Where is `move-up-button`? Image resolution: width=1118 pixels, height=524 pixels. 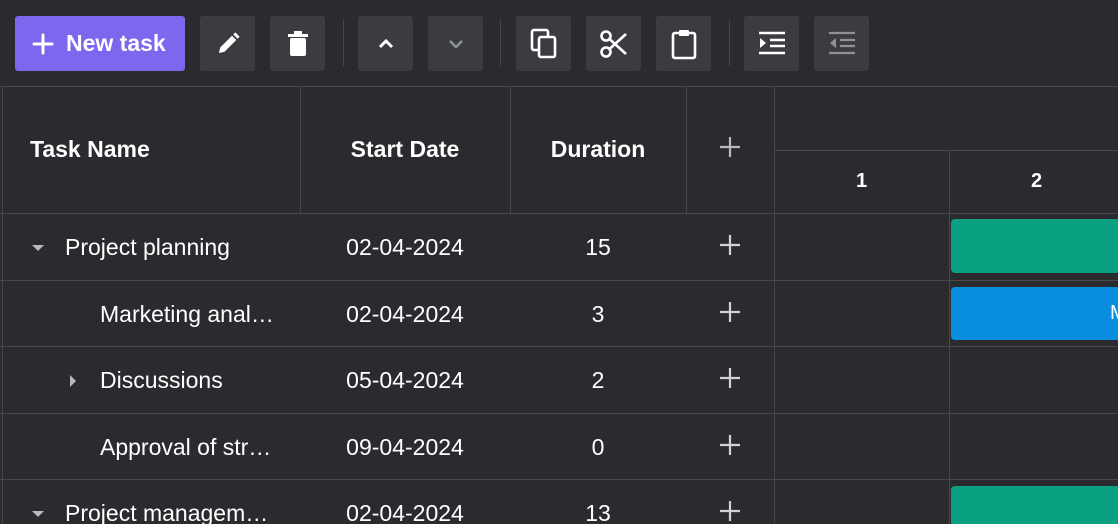
move-up-button is located at coordinates (385, 43).